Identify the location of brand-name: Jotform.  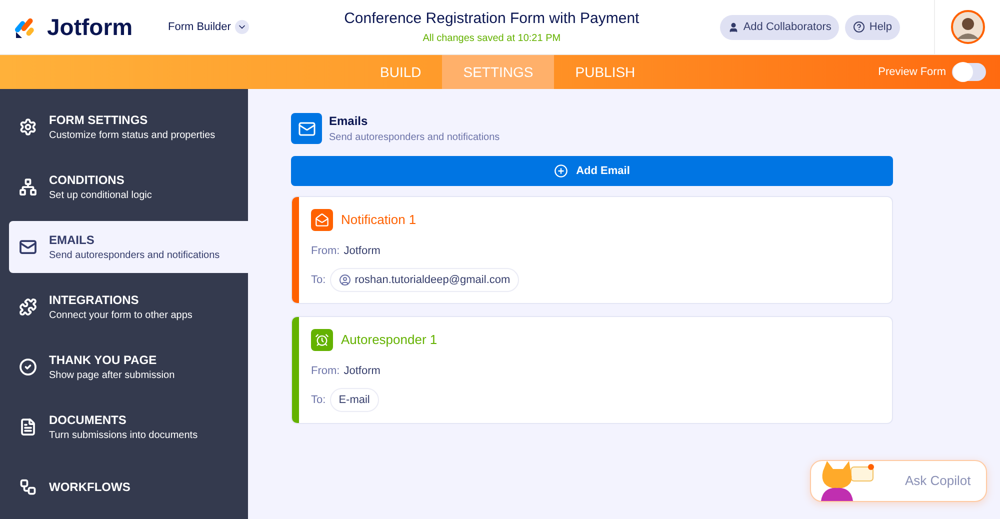
(90, 27).